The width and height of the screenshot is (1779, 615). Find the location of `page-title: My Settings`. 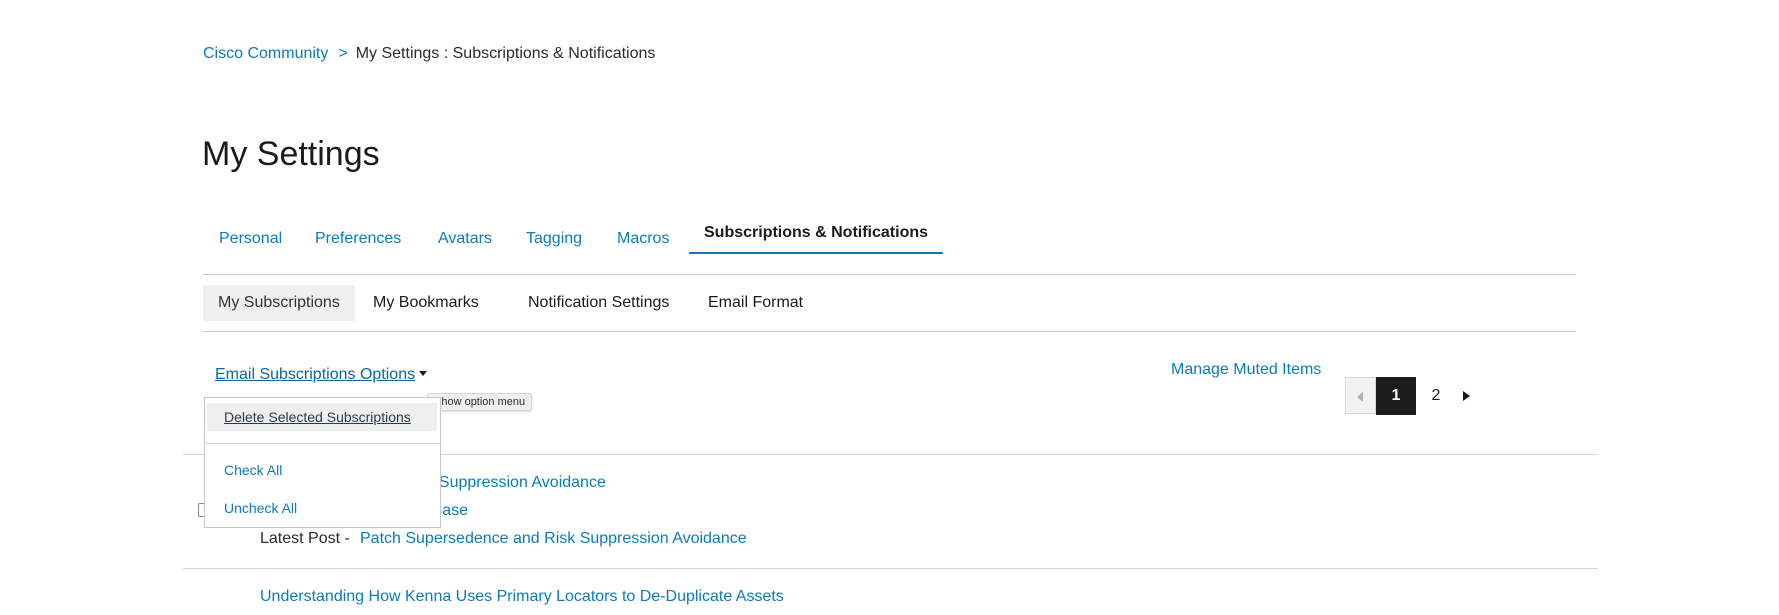

page-title: My Settings is located at coordinates (291, 154).